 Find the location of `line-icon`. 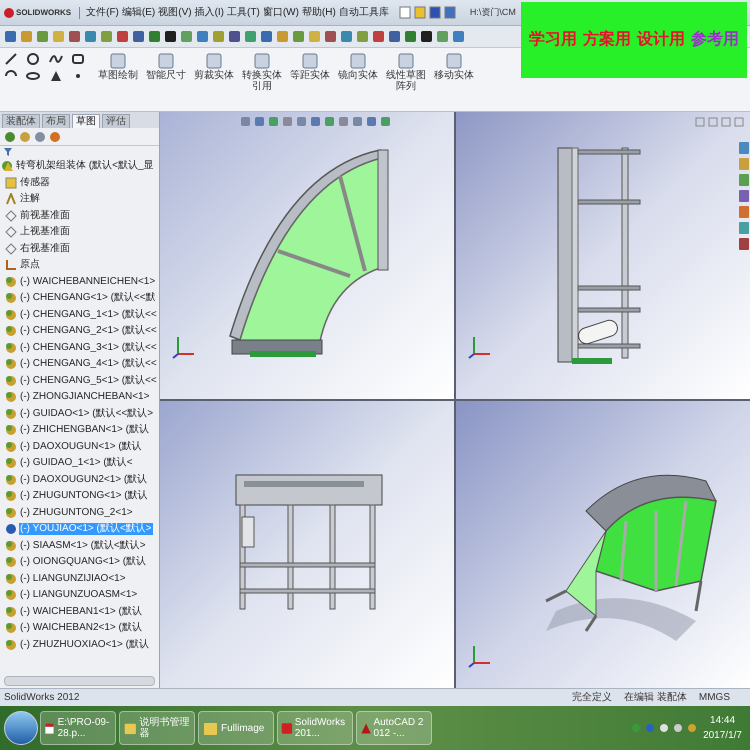

line-icon is located at coordinates (11, 59).